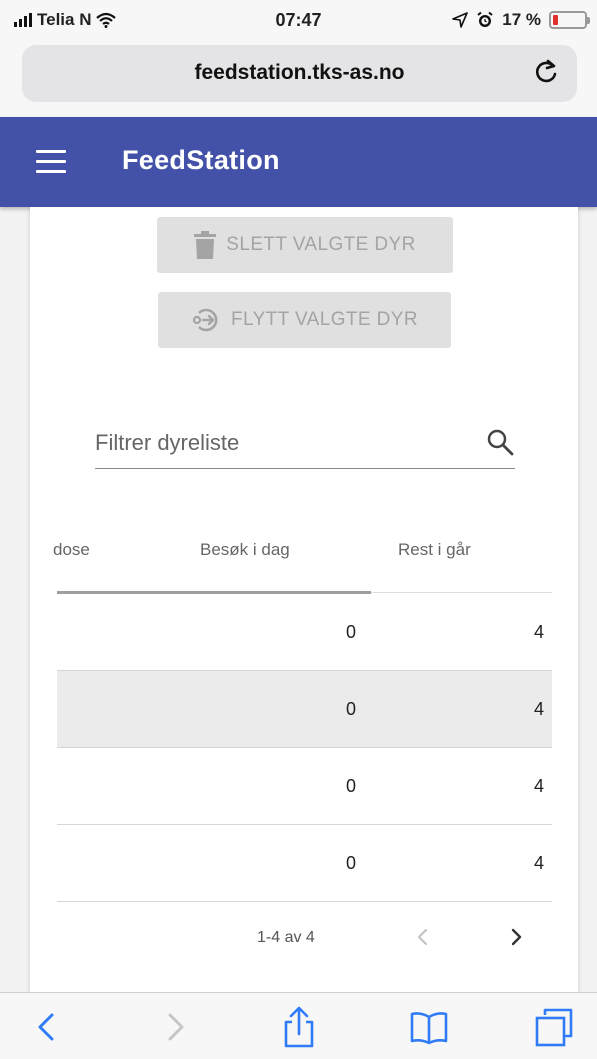 Image resolution: width=597 pixels, height=1059 pixels. Describe the element at coordinates (546, 72) in the screenshot. I see `reload-icon` at that location.